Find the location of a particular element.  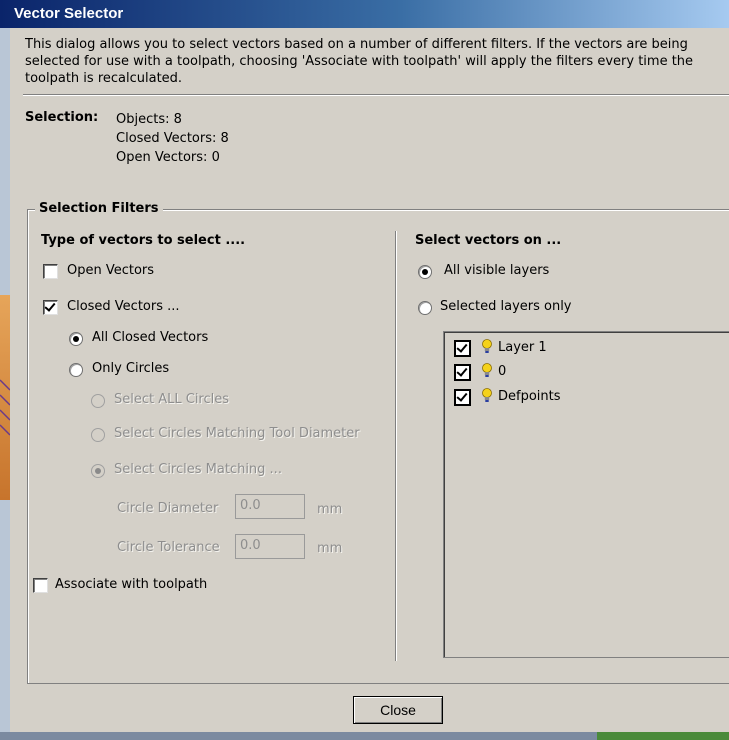

select-circles-tool-diameter-radio is located at coordinates (98, 435).